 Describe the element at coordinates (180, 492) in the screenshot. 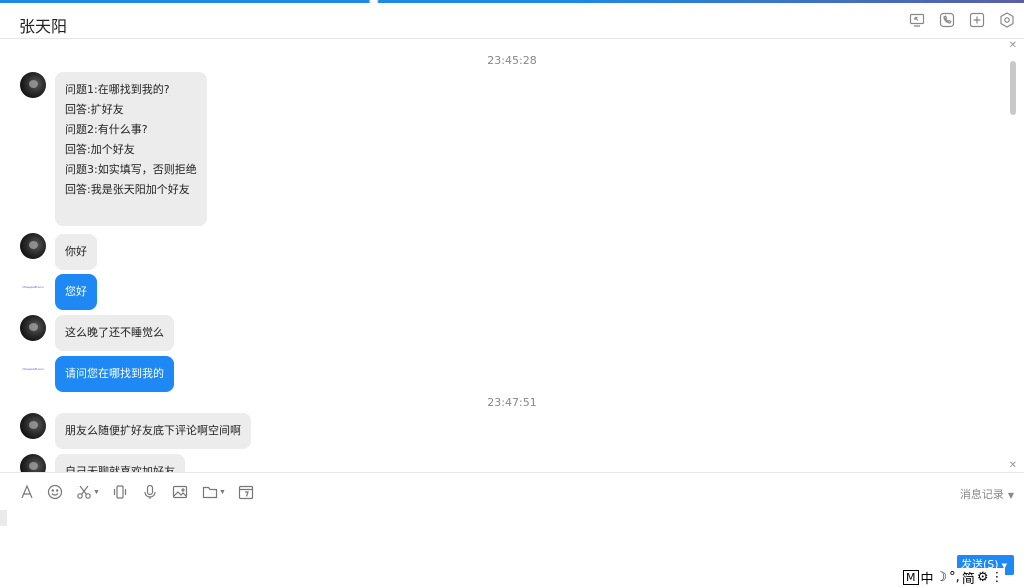

I see `image-icon` at that location.